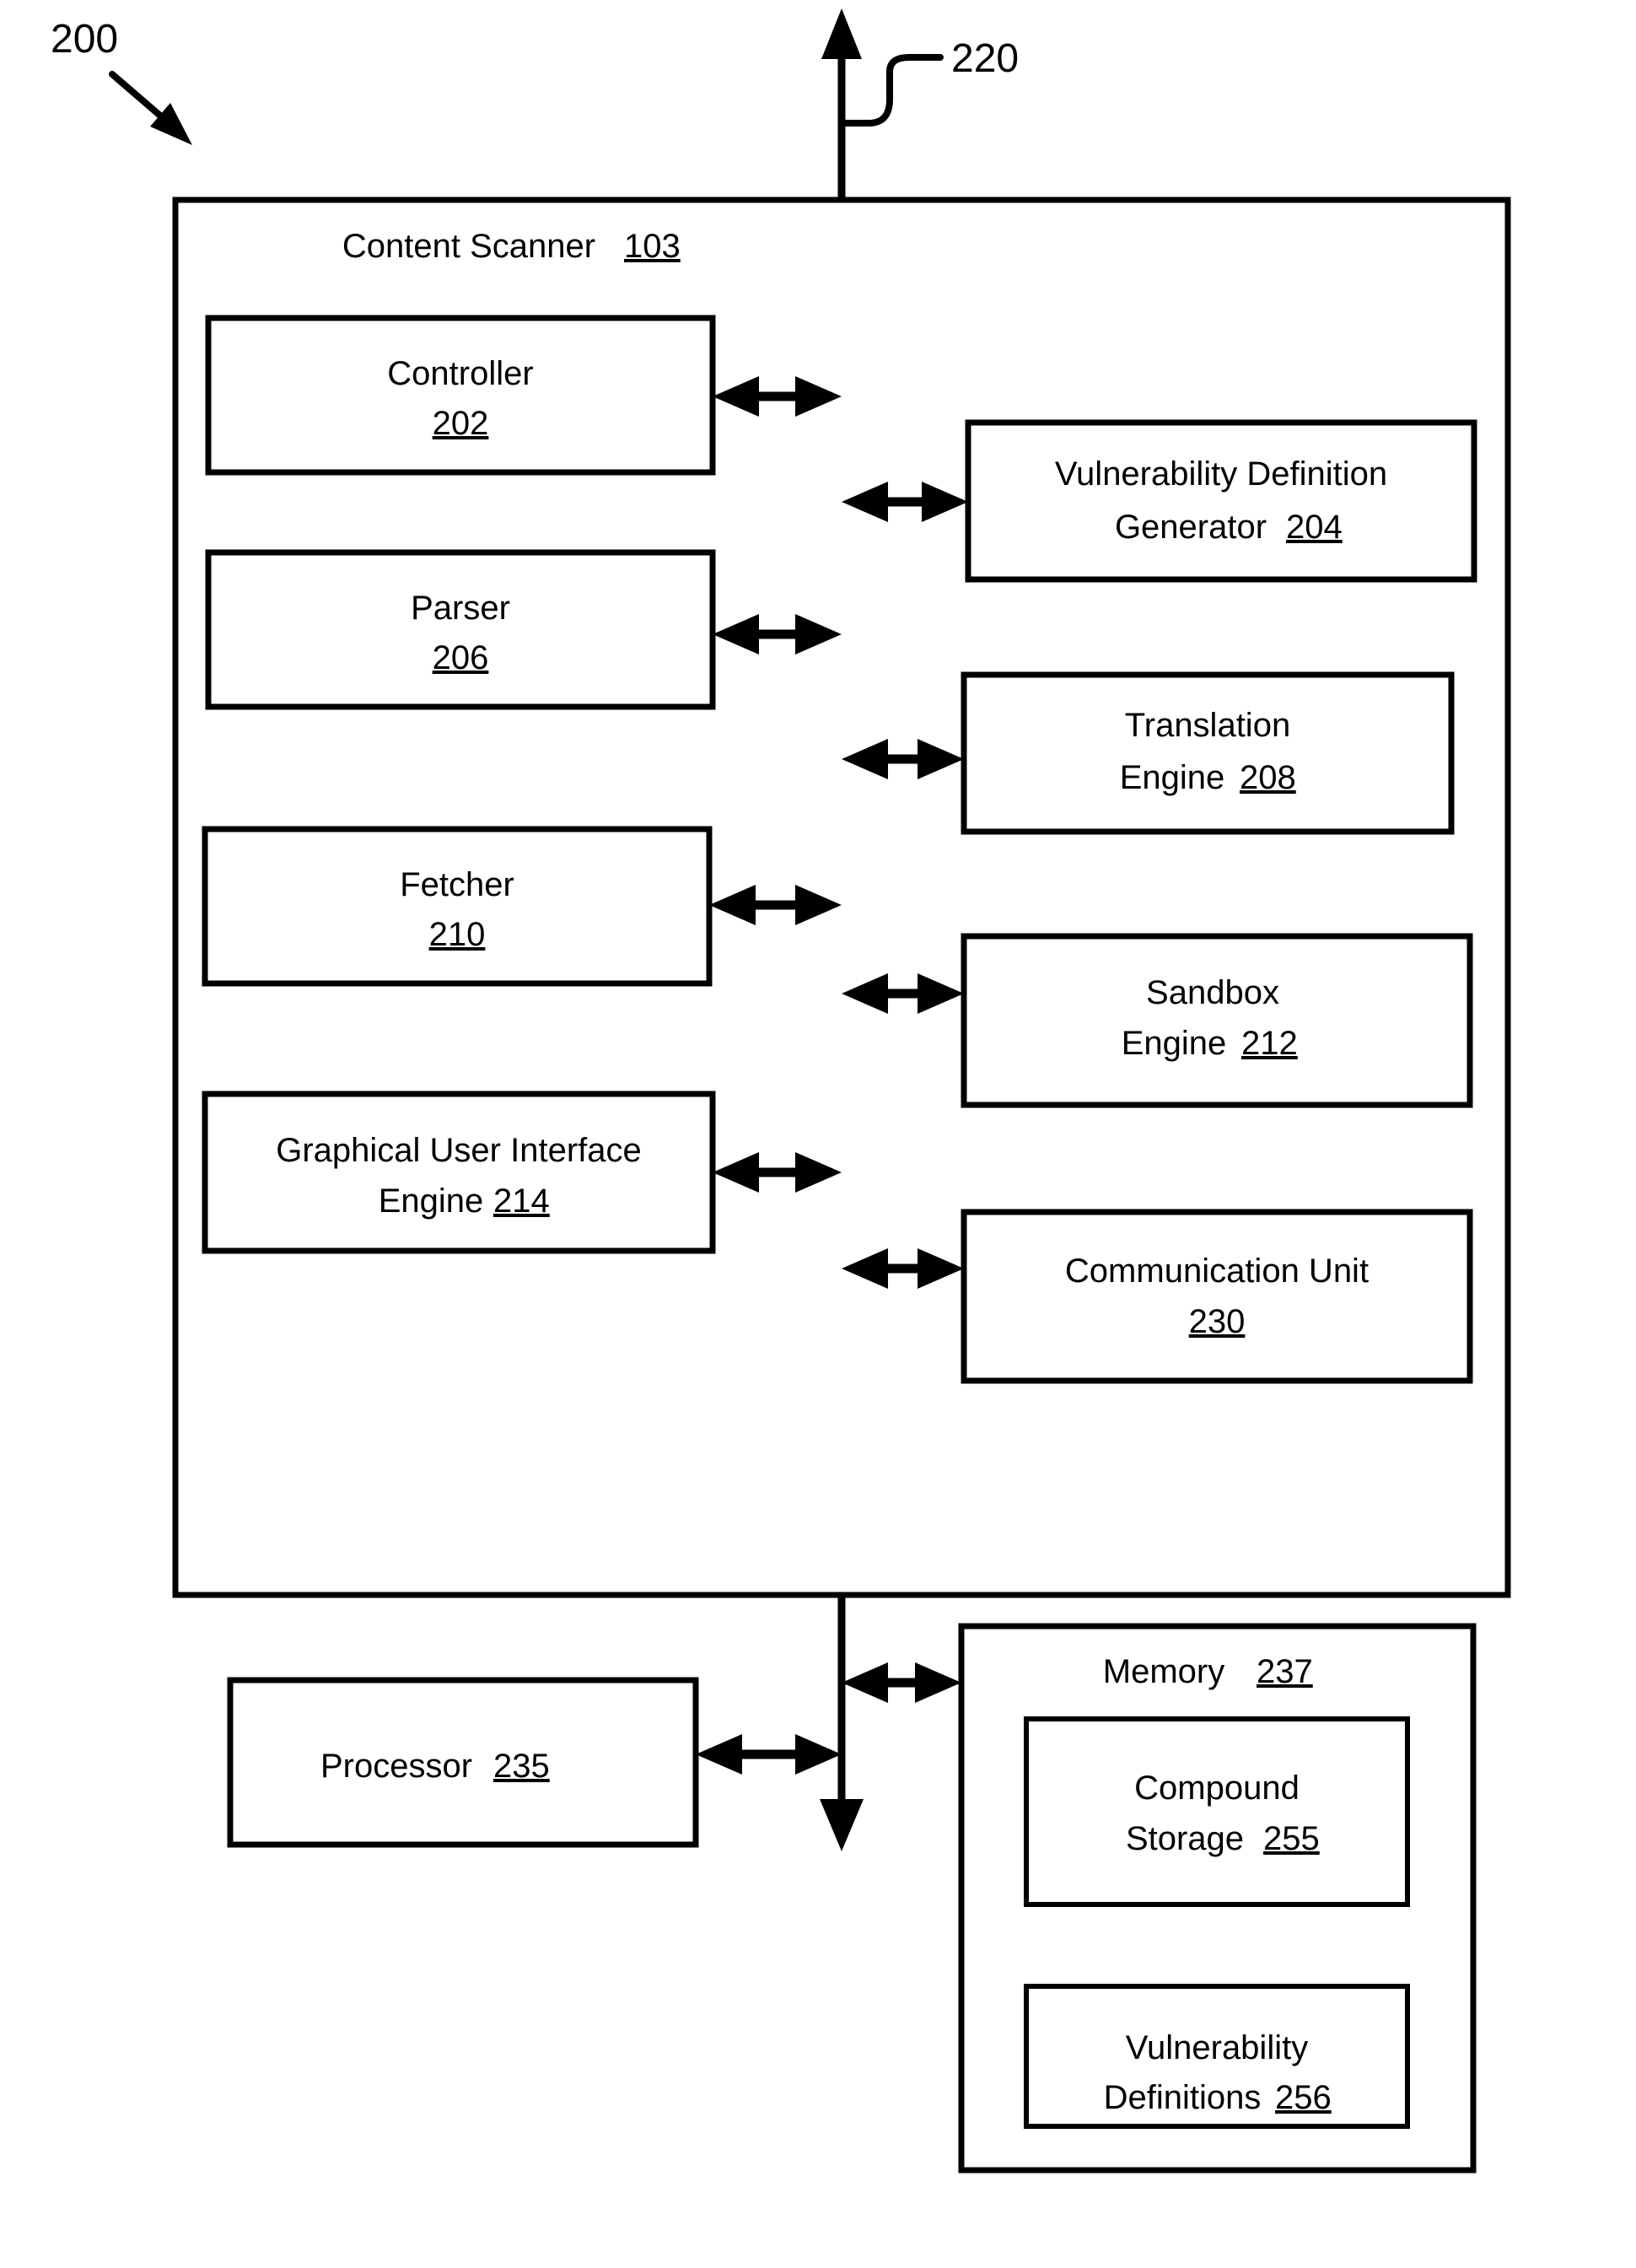 The width and height of the screenshot is (1636, 2268). I want to click on sandbox-engine-box, so click(1217, 1021).